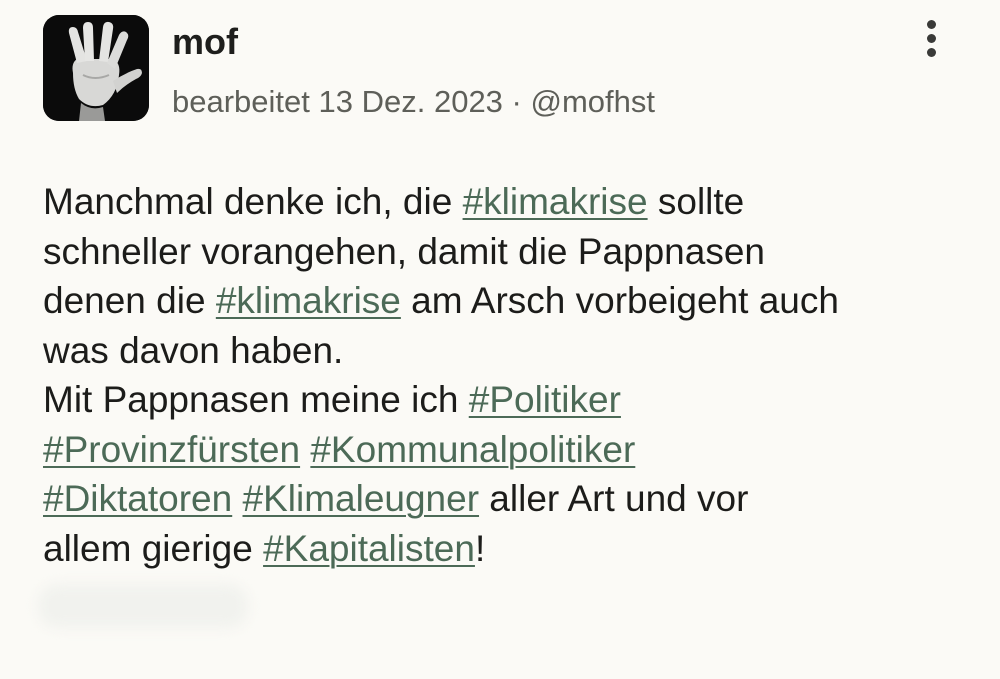 This screenshot has height=679, width=1000. What do you see at coordinates (619, 300) in the screenshot?
I see `text-segment: am Arsch vorbeigeht auch` at bounding box center [619, 300].